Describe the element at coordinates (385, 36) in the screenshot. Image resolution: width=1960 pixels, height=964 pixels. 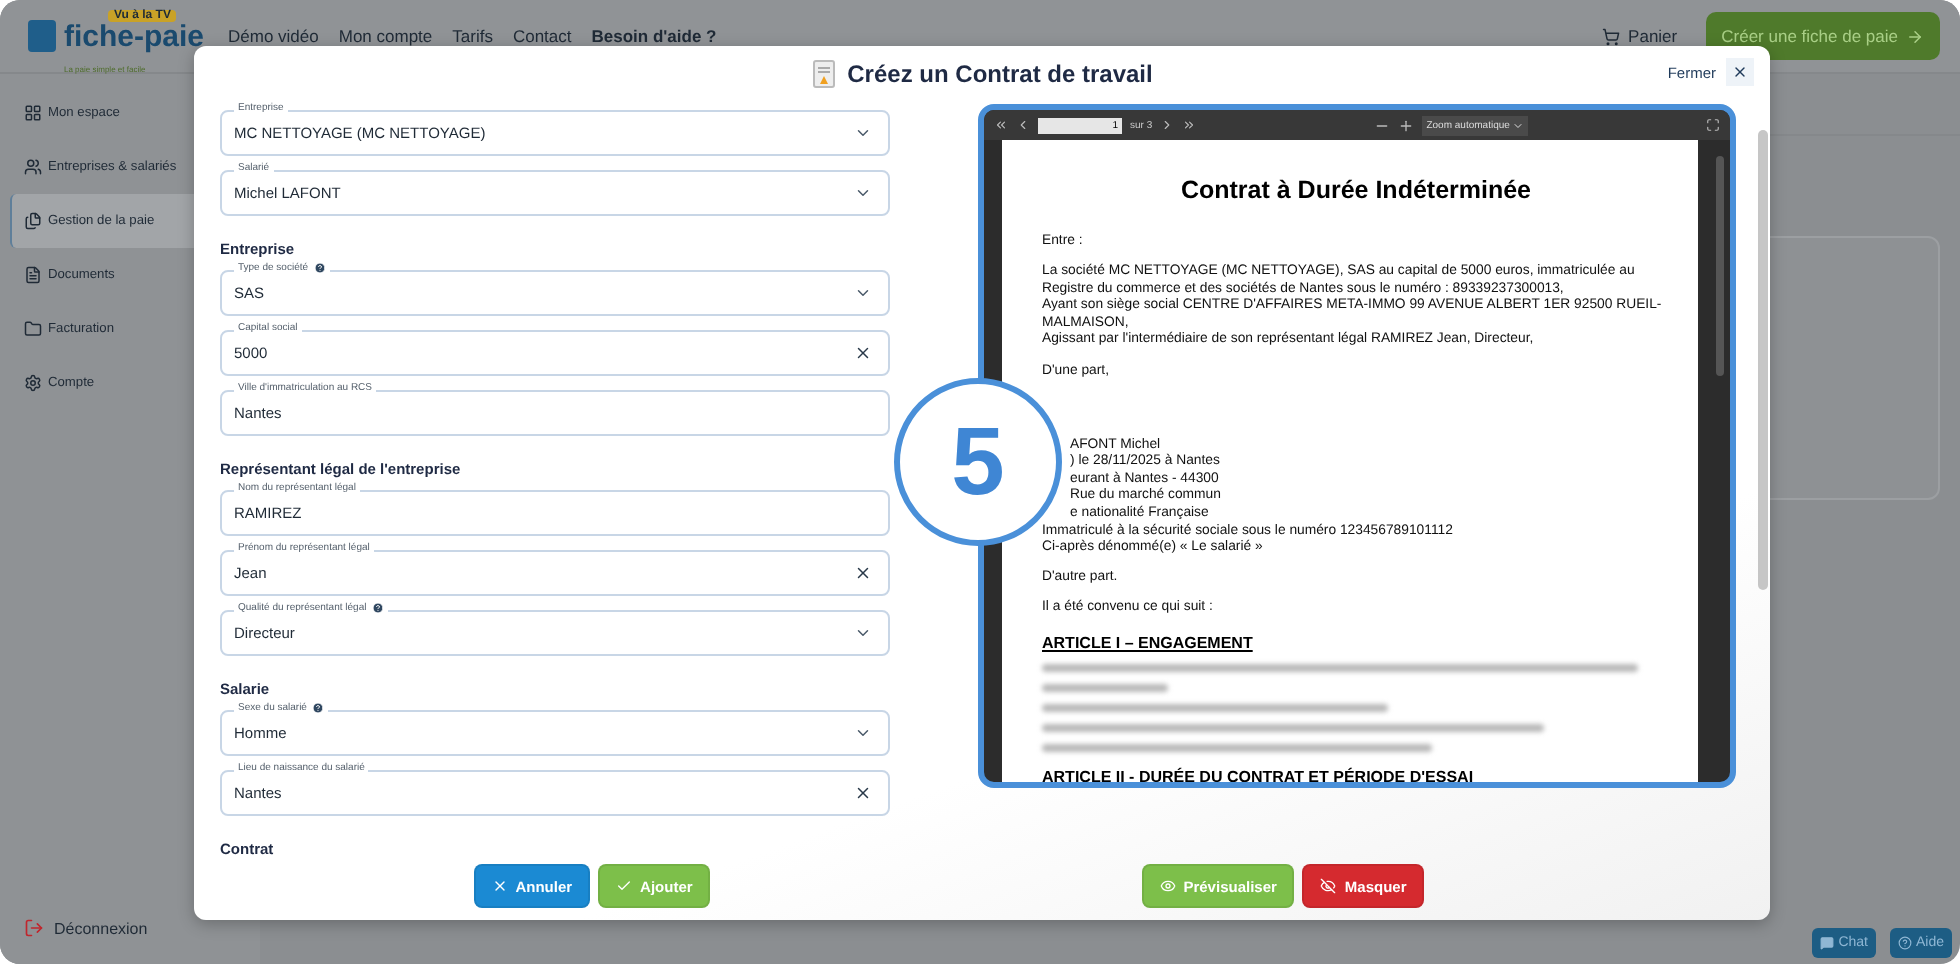
I see `nav-link: Mon compte` at that location.